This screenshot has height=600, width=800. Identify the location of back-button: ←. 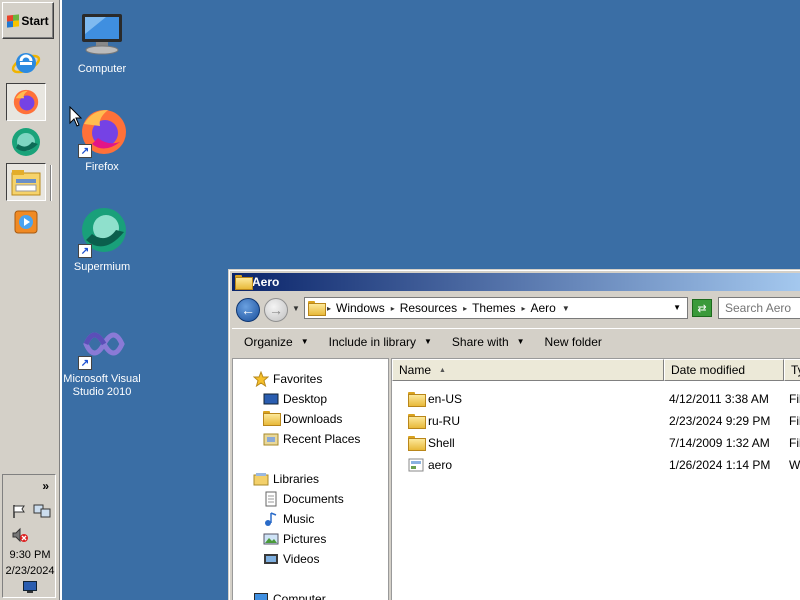
(248, 310).